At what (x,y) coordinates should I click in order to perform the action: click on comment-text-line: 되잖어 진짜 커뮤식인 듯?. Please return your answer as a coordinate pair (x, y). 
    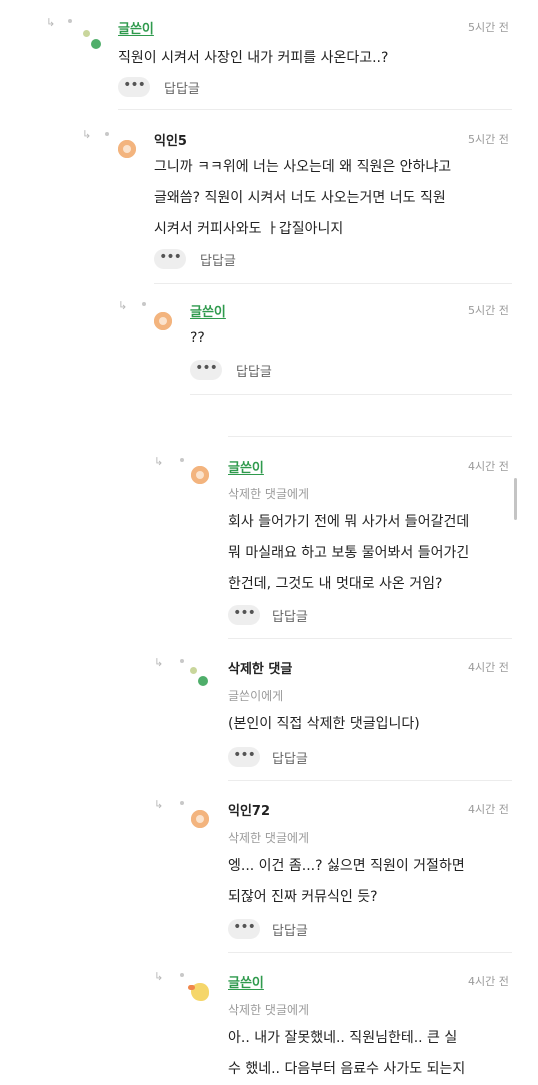
    Looking at the image, I should click on (303, 897).